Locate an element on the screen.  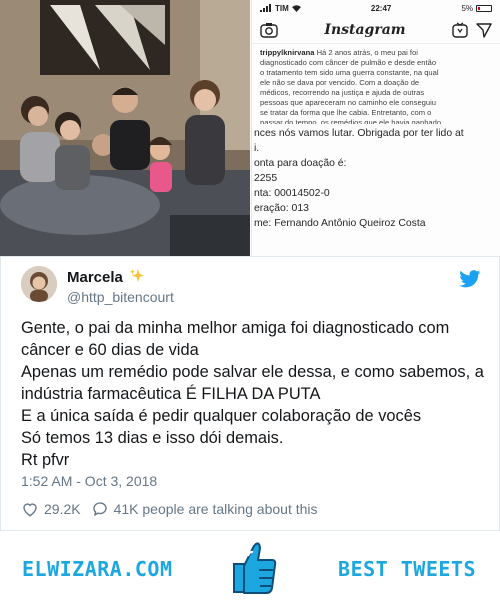
phone-status-bar: TIM 22:47 5% is located at coordinates (376, 8).